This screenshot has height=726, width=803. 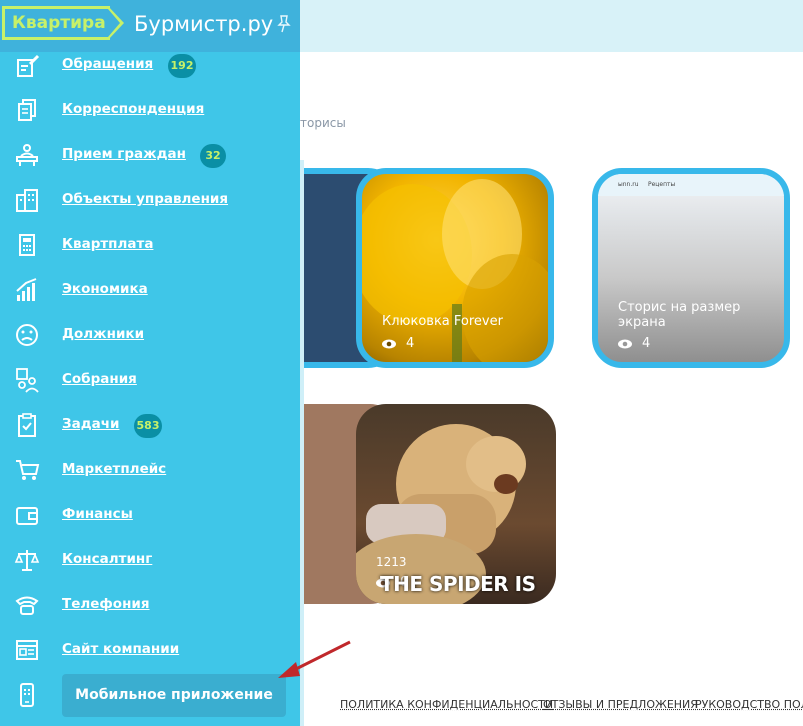 What do you see at coordinates (391, 562) in the screenshot?
I see `story-title: 1213` at bounding box center [391, 562].